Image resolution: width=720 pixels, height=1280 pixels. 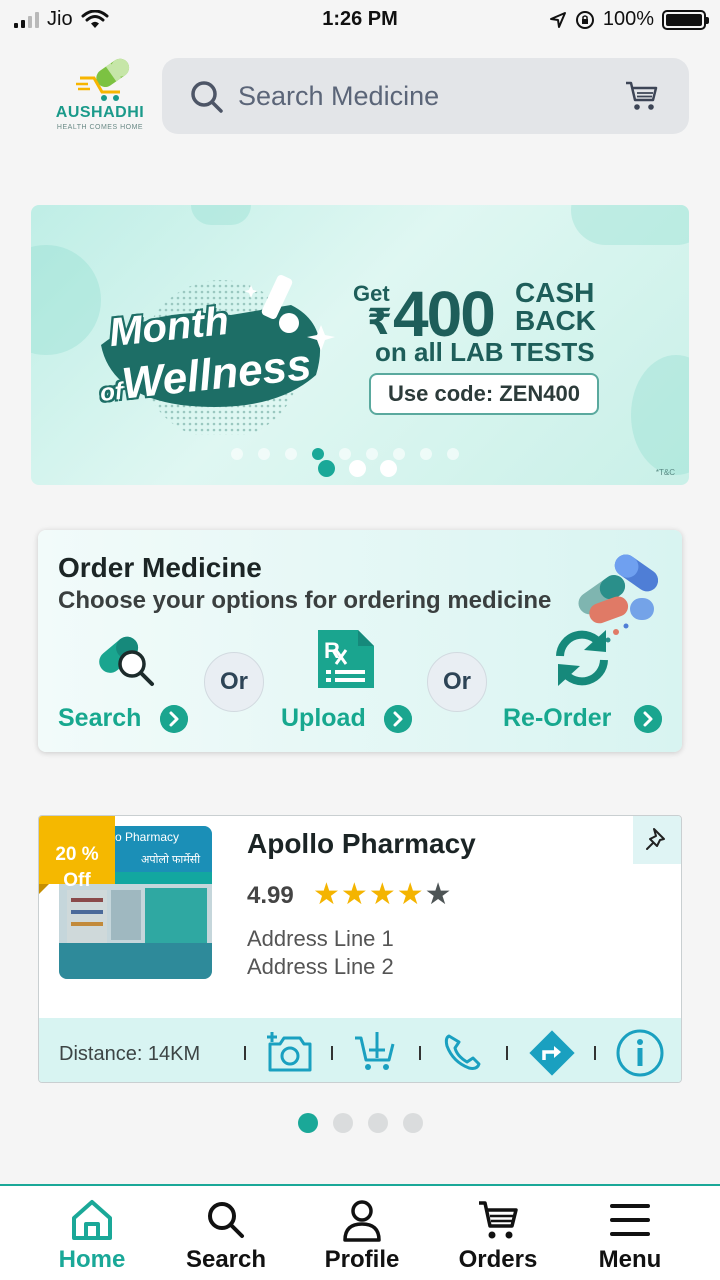 What do you see at coordinates (640, 1053) in the screenshot?
I see `info-icon` at bounding box center [640, 1053].